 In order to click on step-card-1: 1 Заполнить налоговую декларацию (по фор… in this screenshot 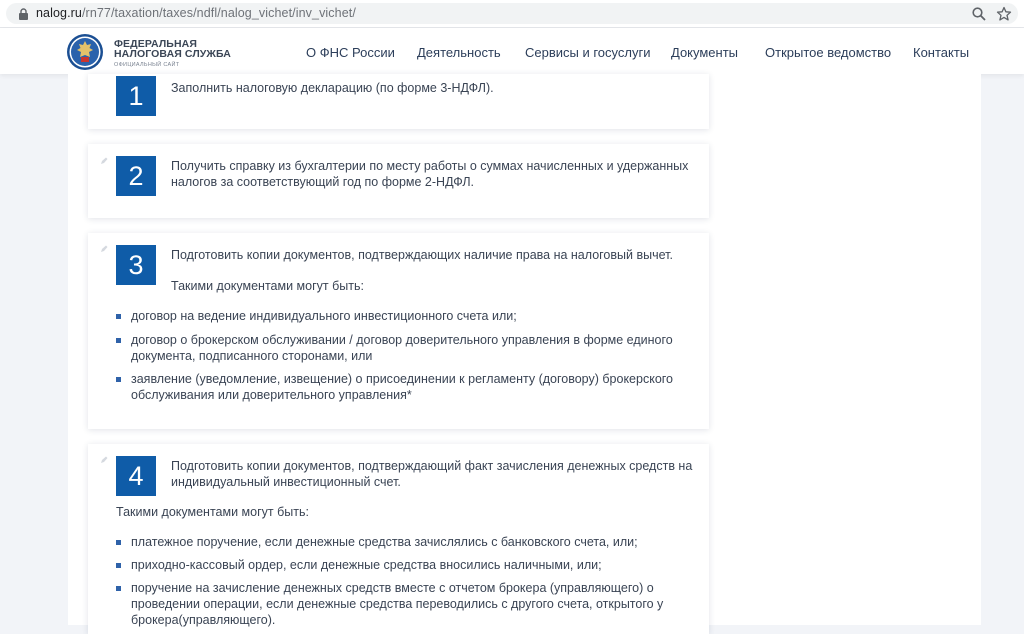, I will do `click(398, 101)`.